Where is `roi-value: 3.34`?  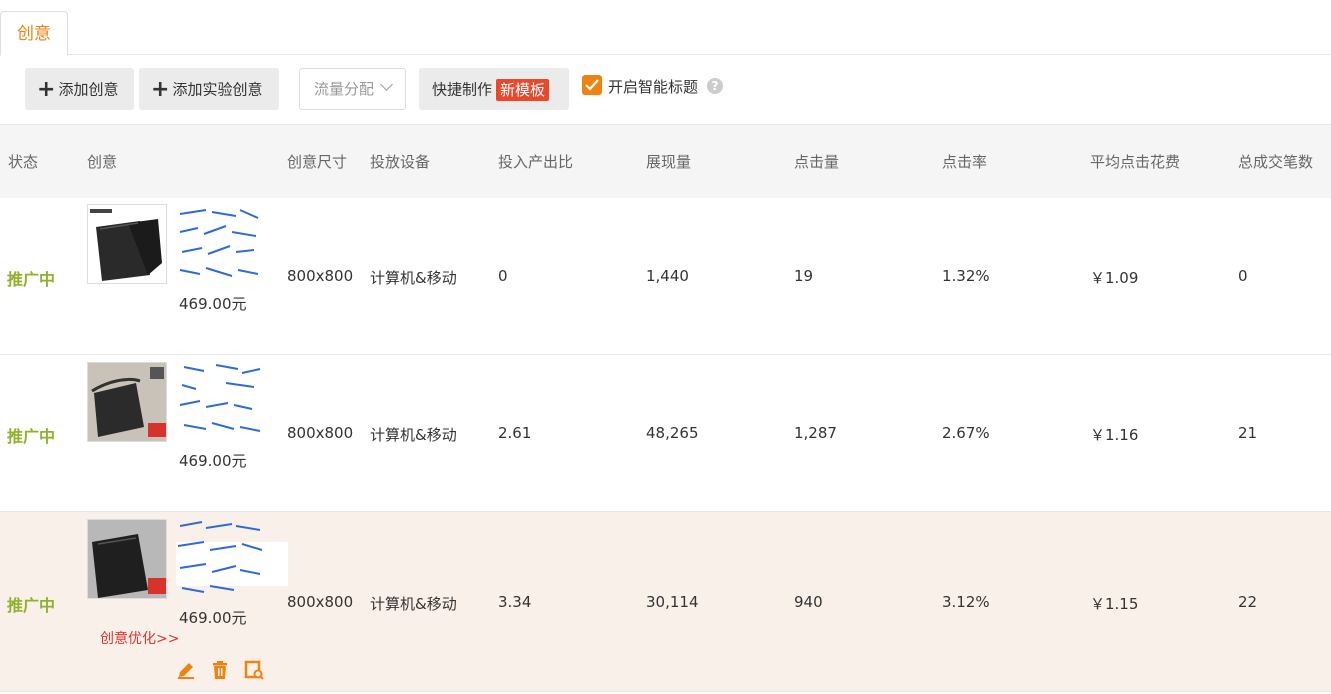
roi-value: 3.34 is located at coordinates (515, 602).